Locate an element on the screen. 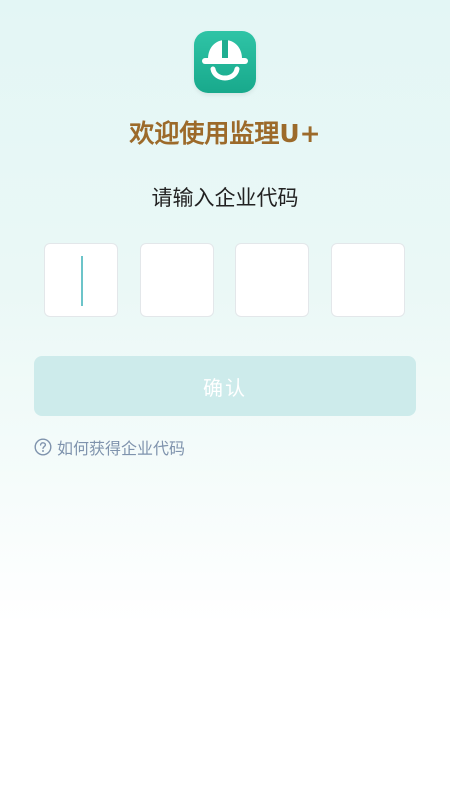  welcome-title: 欢迎使用监理U+ is located at coordinates (225, 133).